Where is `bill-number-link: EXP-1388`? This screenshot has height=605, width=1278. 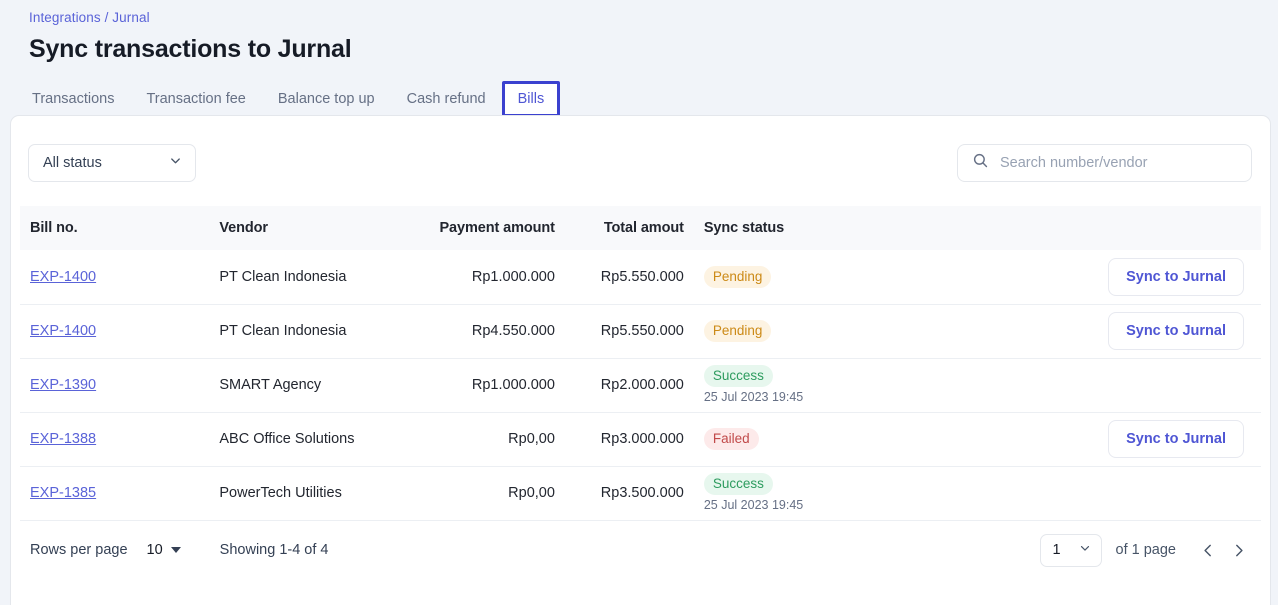
bill-number-link: EXP-1388 is located at coordinates (63, 439).